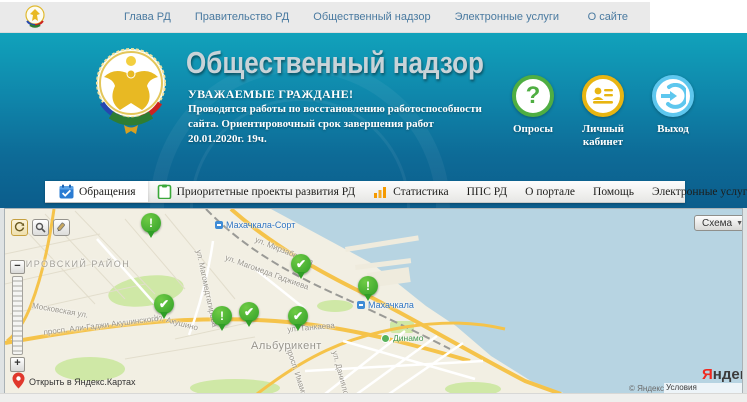 This screenshot has height=402, width=747. What do you see at coordinates (647, 388) in the screenshot?
I see `map-copyright: © Яндекс` at bounding box center [647, 388].